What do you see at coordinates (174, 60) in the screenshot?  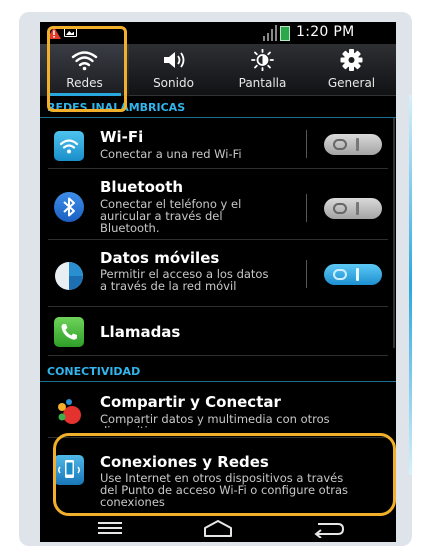 I see `speaker-icon` at bounding box center [174, 60].